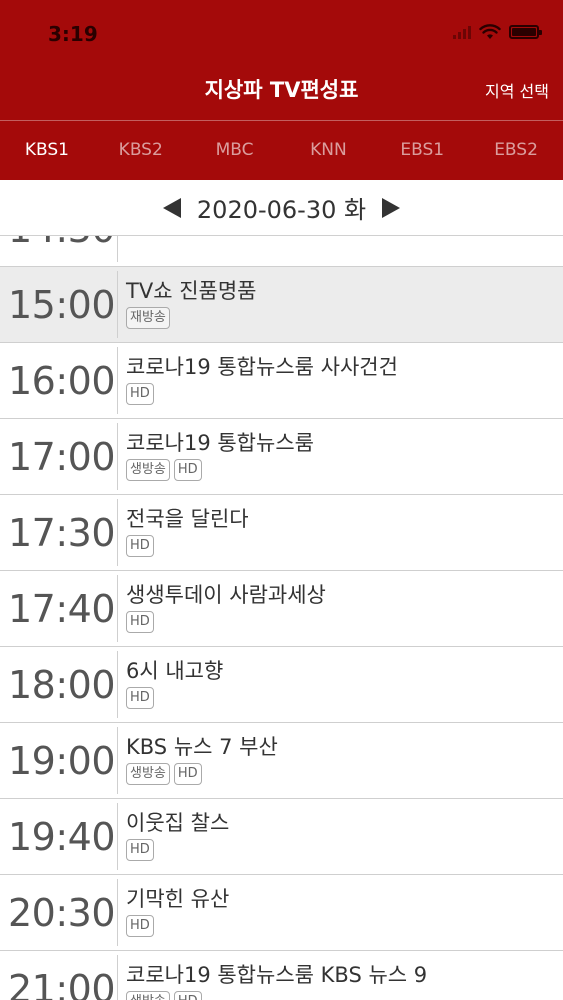 The height and width of the screenshot is (1000, 563). I want to click on date-label: 2020-06-30 화, so click(281, 210).